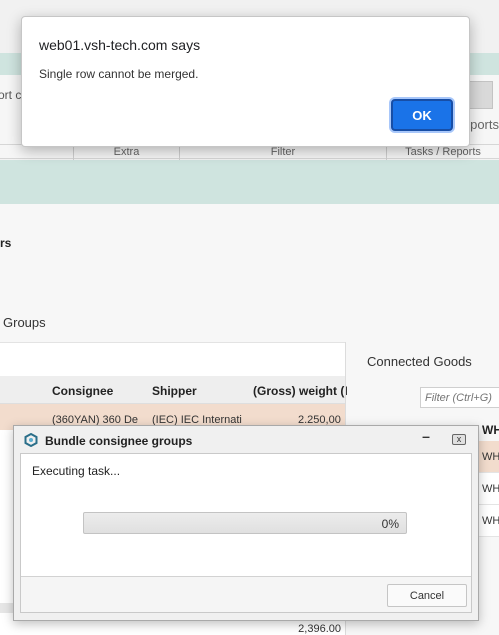 The image size is (499, 635). I want to click on cancel-button: Cancel, so click(427, 595).